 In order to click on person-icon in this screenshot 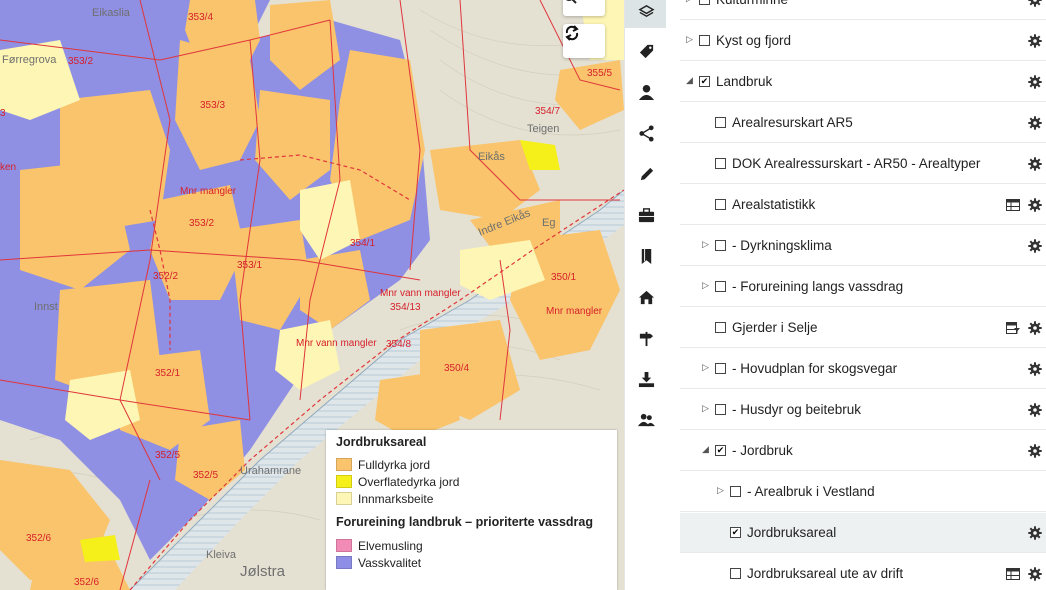, I will do `click(646, 92)`.